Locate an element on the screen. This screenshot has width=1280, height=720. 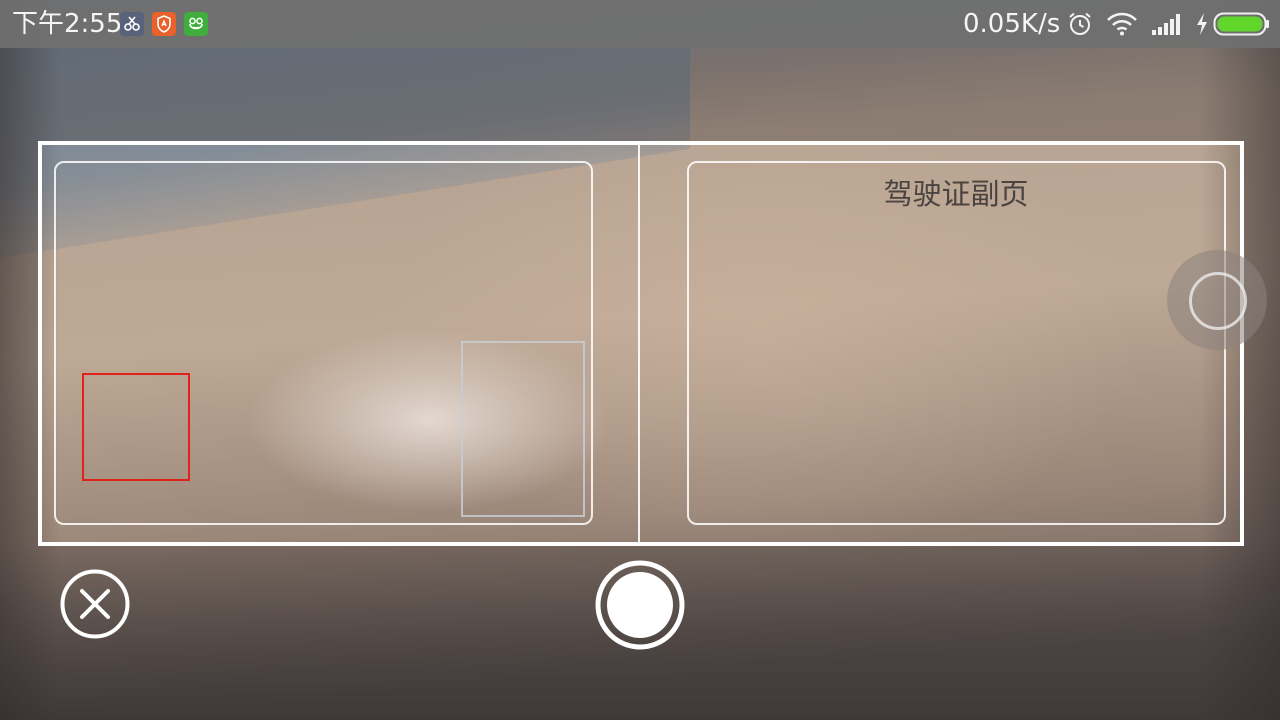
close-button is located at coordinates (95, 604).